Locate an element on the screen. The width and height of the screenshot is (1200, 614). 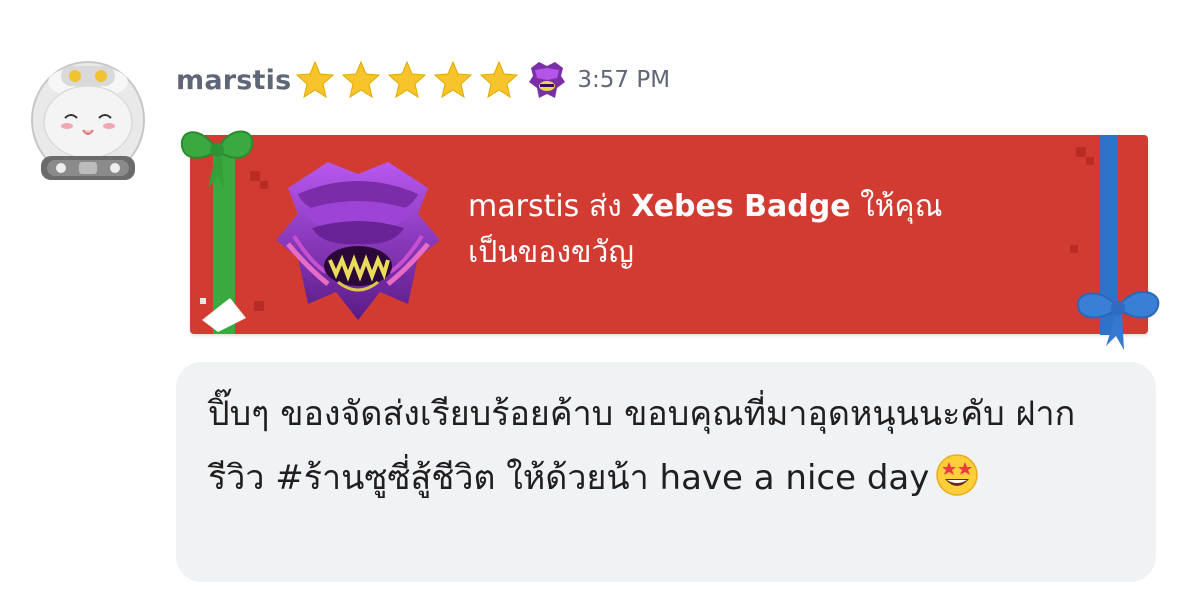
gift-item-name: Xebes Badge is located at coordinates (741, 206).